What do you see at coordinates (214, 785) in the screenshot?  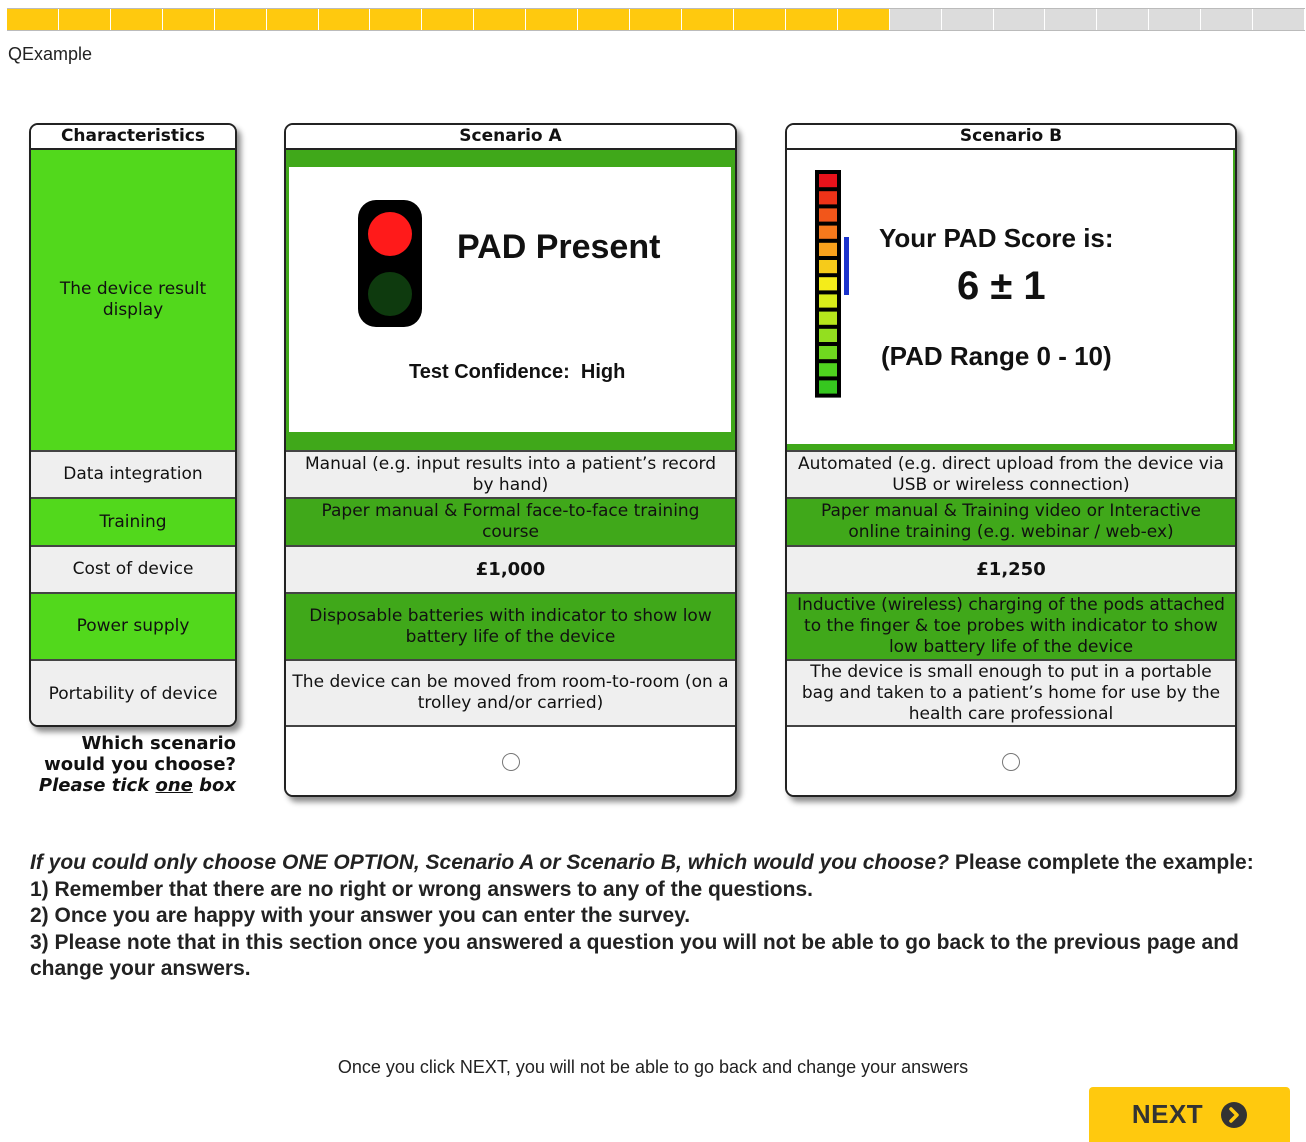 I see `choice-prompt-post: box` at bounding box center [214, 785].